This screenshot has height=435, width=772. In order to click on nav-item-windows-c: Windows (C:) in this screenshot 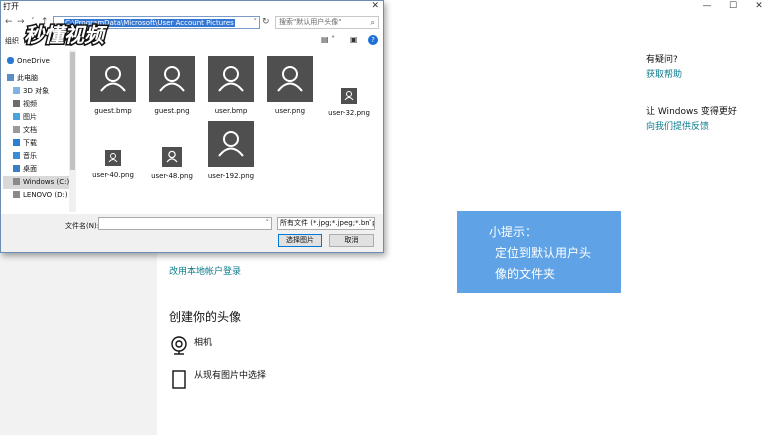, I will do `click(36, 182)`.